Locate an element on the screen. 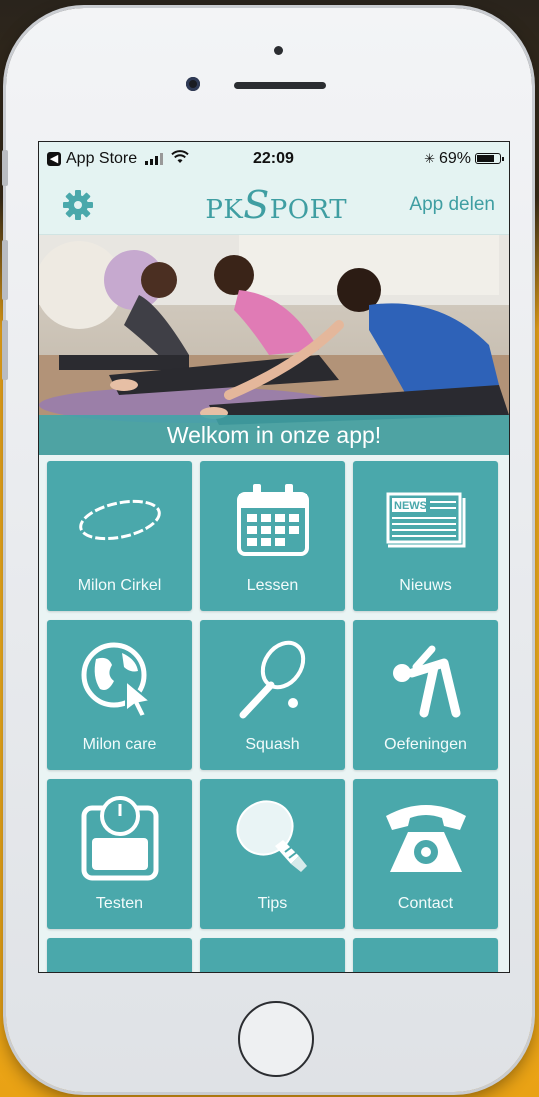 The width and height of the screenshot is (539, 1097). tile-label: Squash is located at coordinates (272, 744).